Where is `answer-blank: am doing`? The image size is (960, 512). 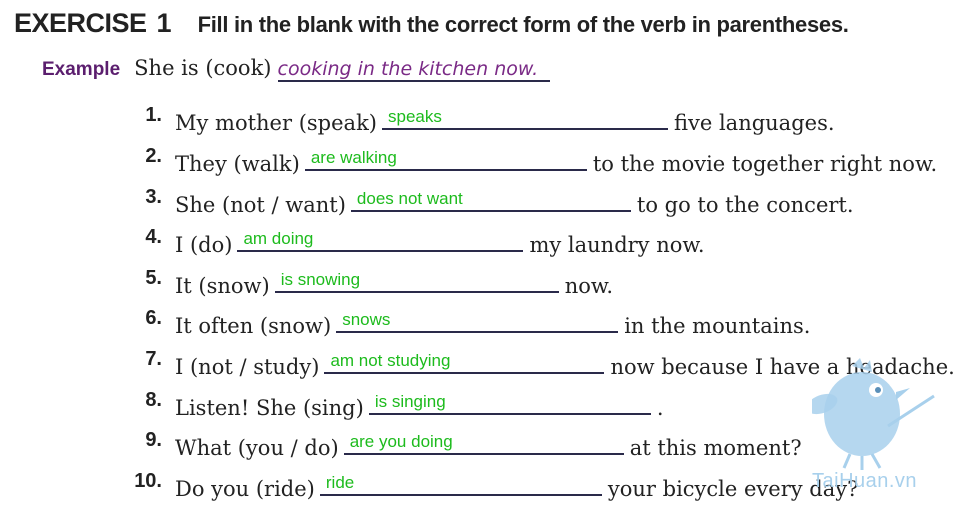
answer-blank: am doing is located at coordinates (380, 238).